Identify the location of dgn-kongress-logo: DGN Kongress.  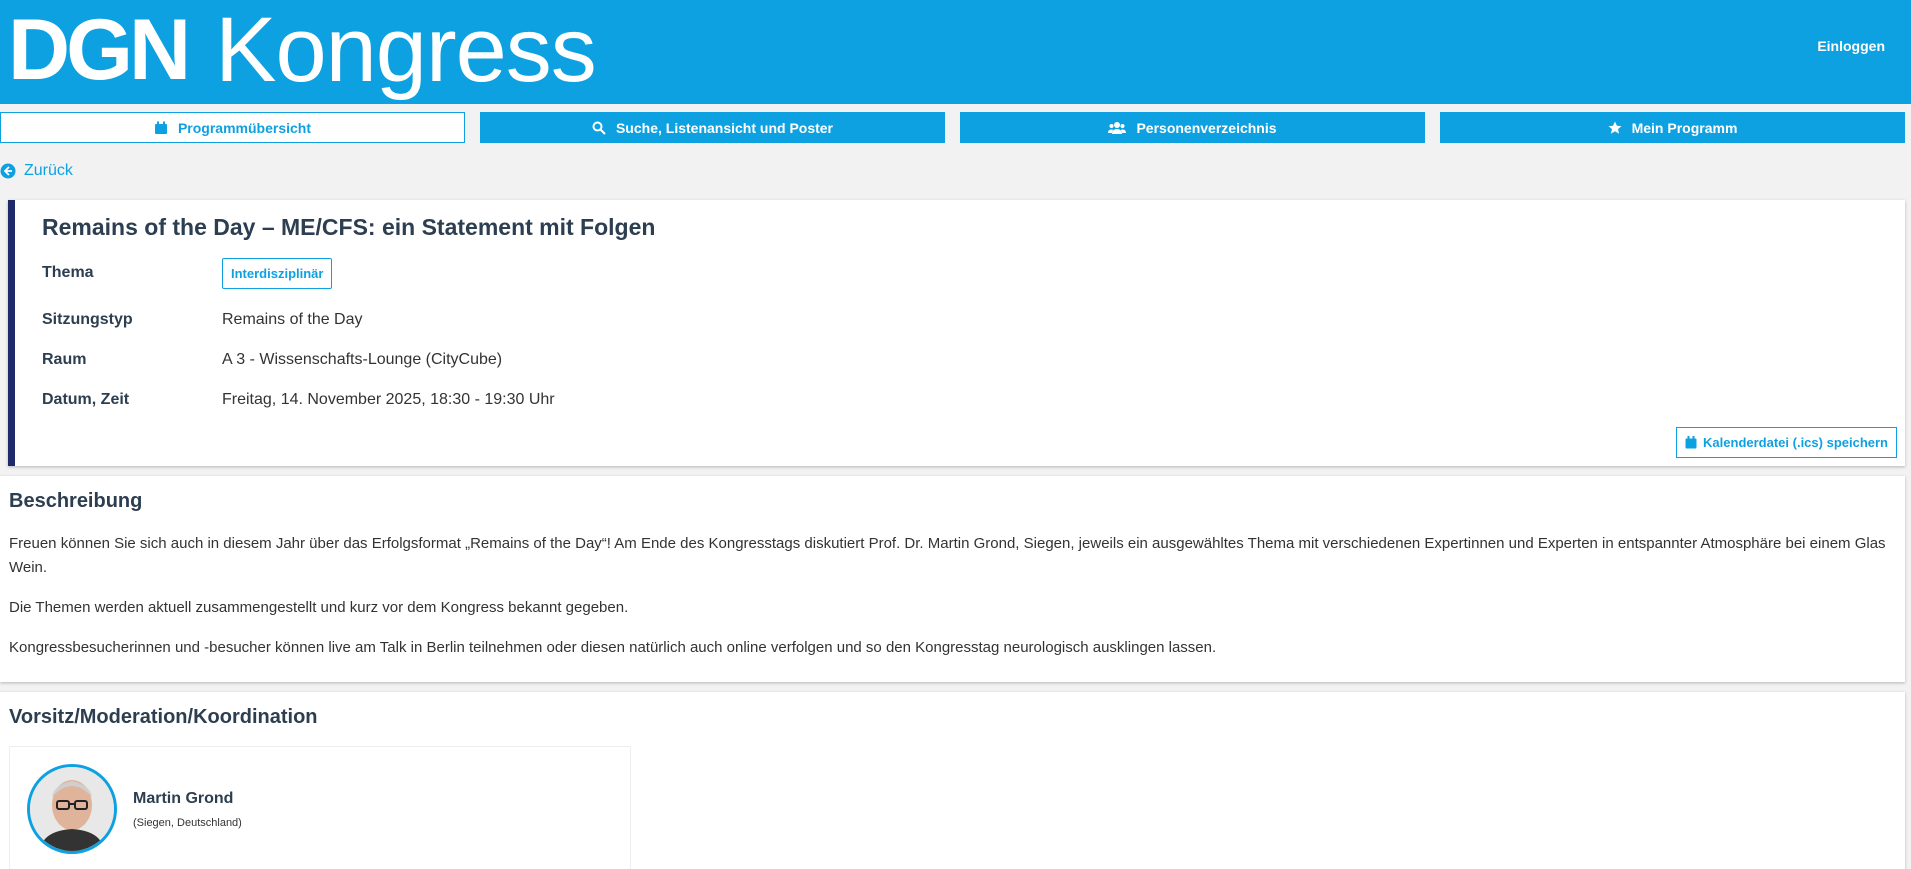
(302, 50).